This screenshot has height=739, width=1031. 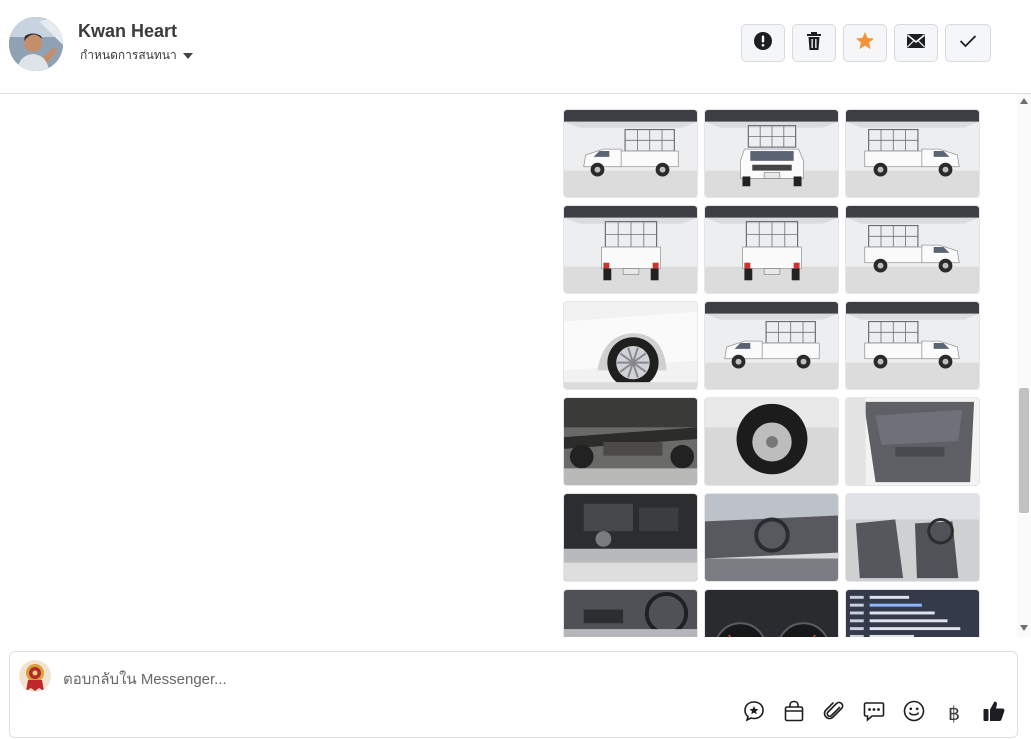 I want to click on paperclip-icon, so click(x=834, y=714).